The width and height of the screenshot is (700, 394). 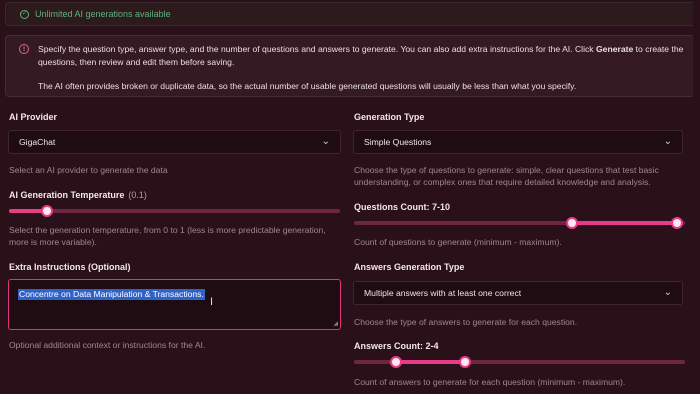 What do you see at coordinates (389, 117) in the screenshot?
I see `generation-type-label: Generation Type` at bounding box center [389, 117].